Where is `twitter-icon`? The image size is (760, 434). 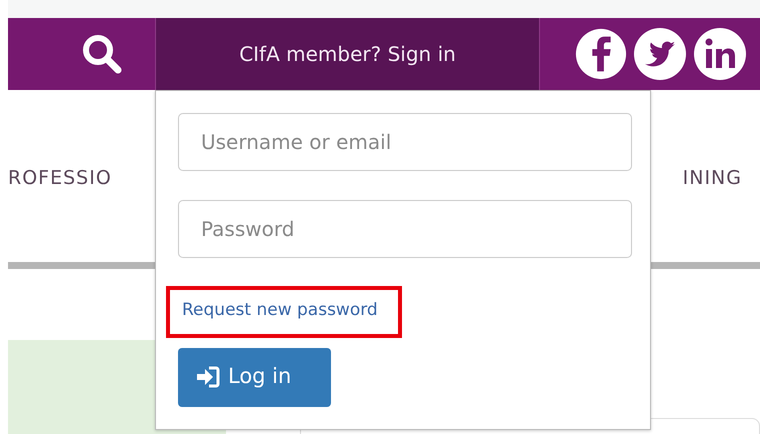
twitter-icon is located at coordinates (660, 54).